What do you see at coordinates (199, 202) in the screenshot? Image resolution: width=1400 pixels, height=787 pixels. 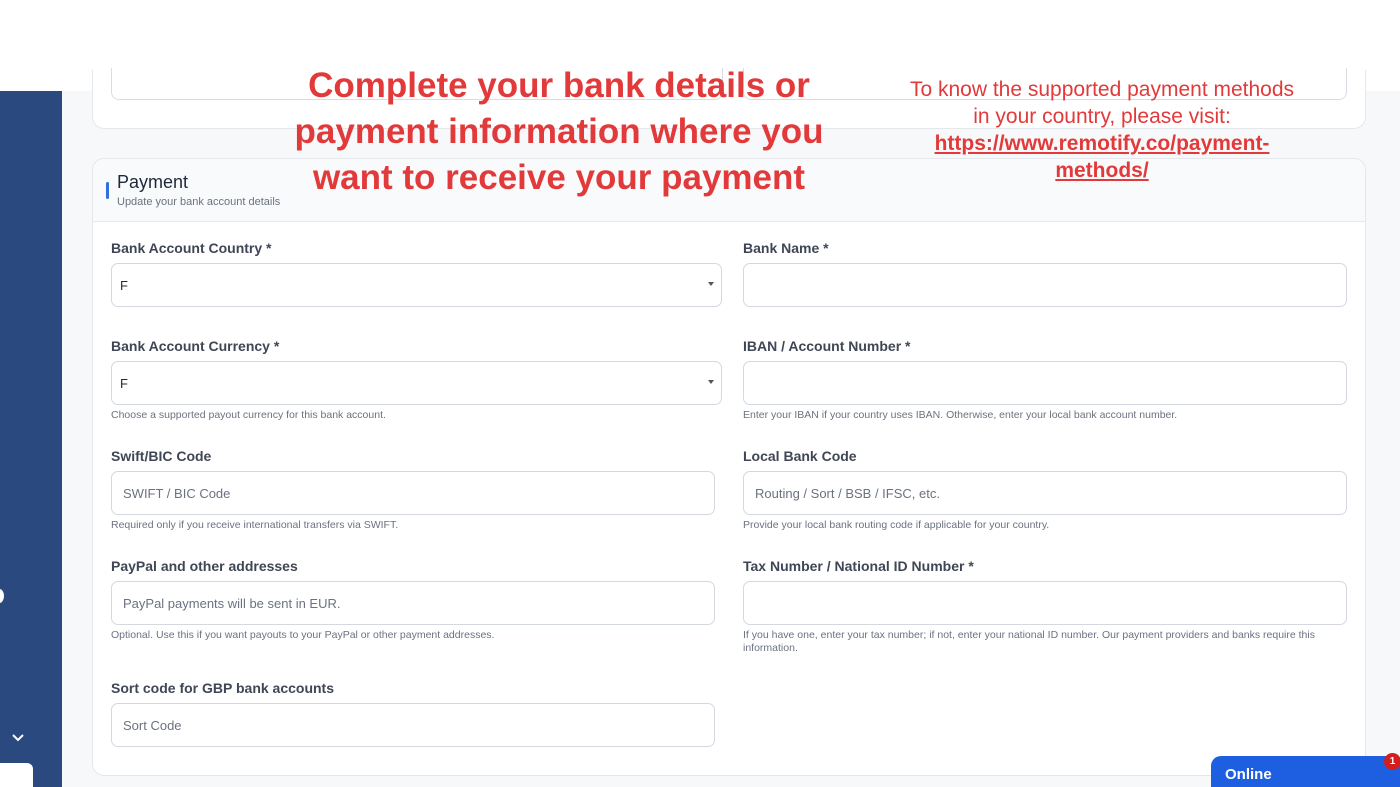 I see `payment-subtitle: Update your bank account details` at bounding box center [199, 202].